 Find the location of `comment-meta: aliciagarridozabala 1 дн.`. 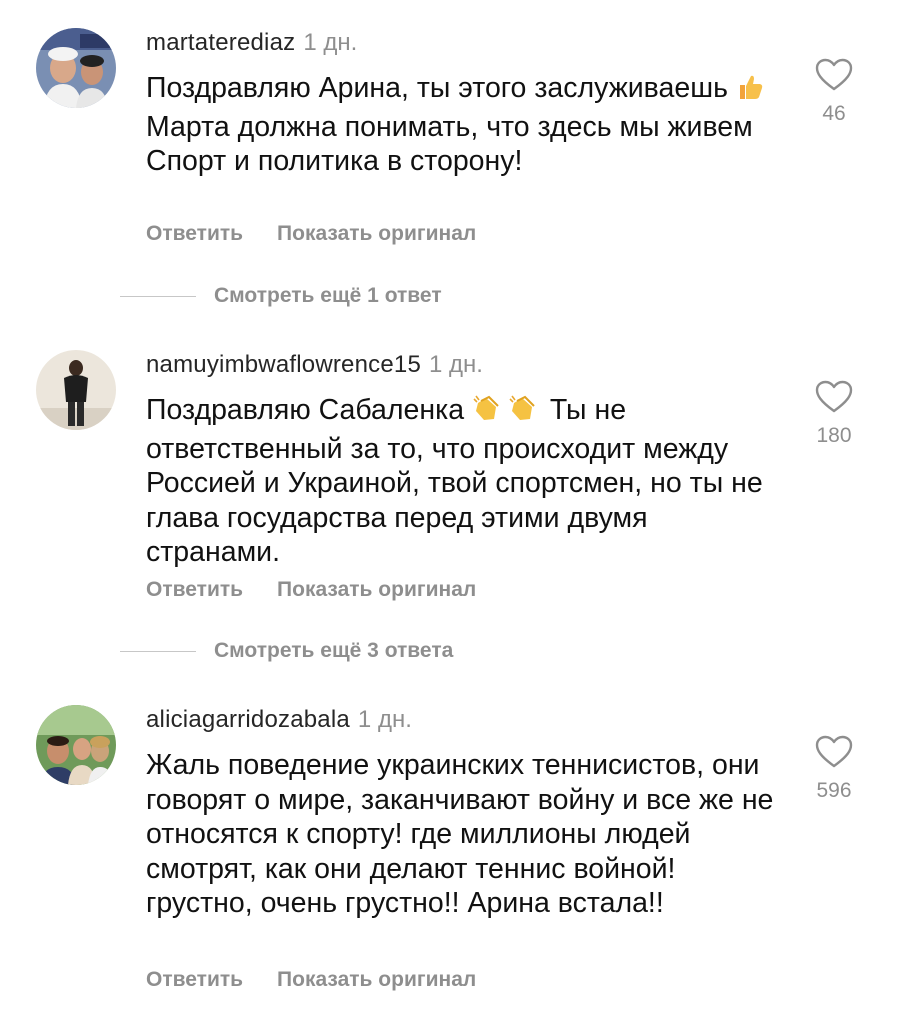

comment-meta: aliciagarridozabala 1 дн. is located at coordinates (279, 720).